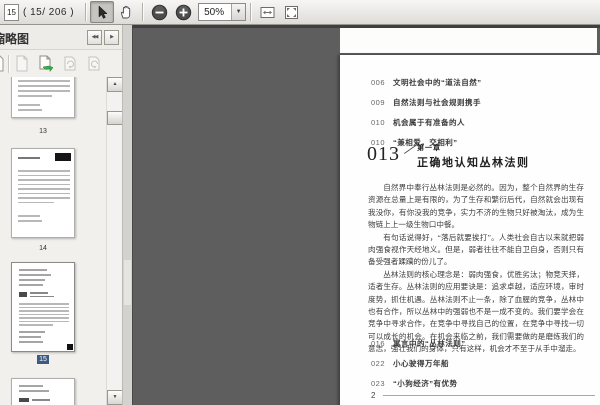  I want to click on hand-icon, so click(126, 12).